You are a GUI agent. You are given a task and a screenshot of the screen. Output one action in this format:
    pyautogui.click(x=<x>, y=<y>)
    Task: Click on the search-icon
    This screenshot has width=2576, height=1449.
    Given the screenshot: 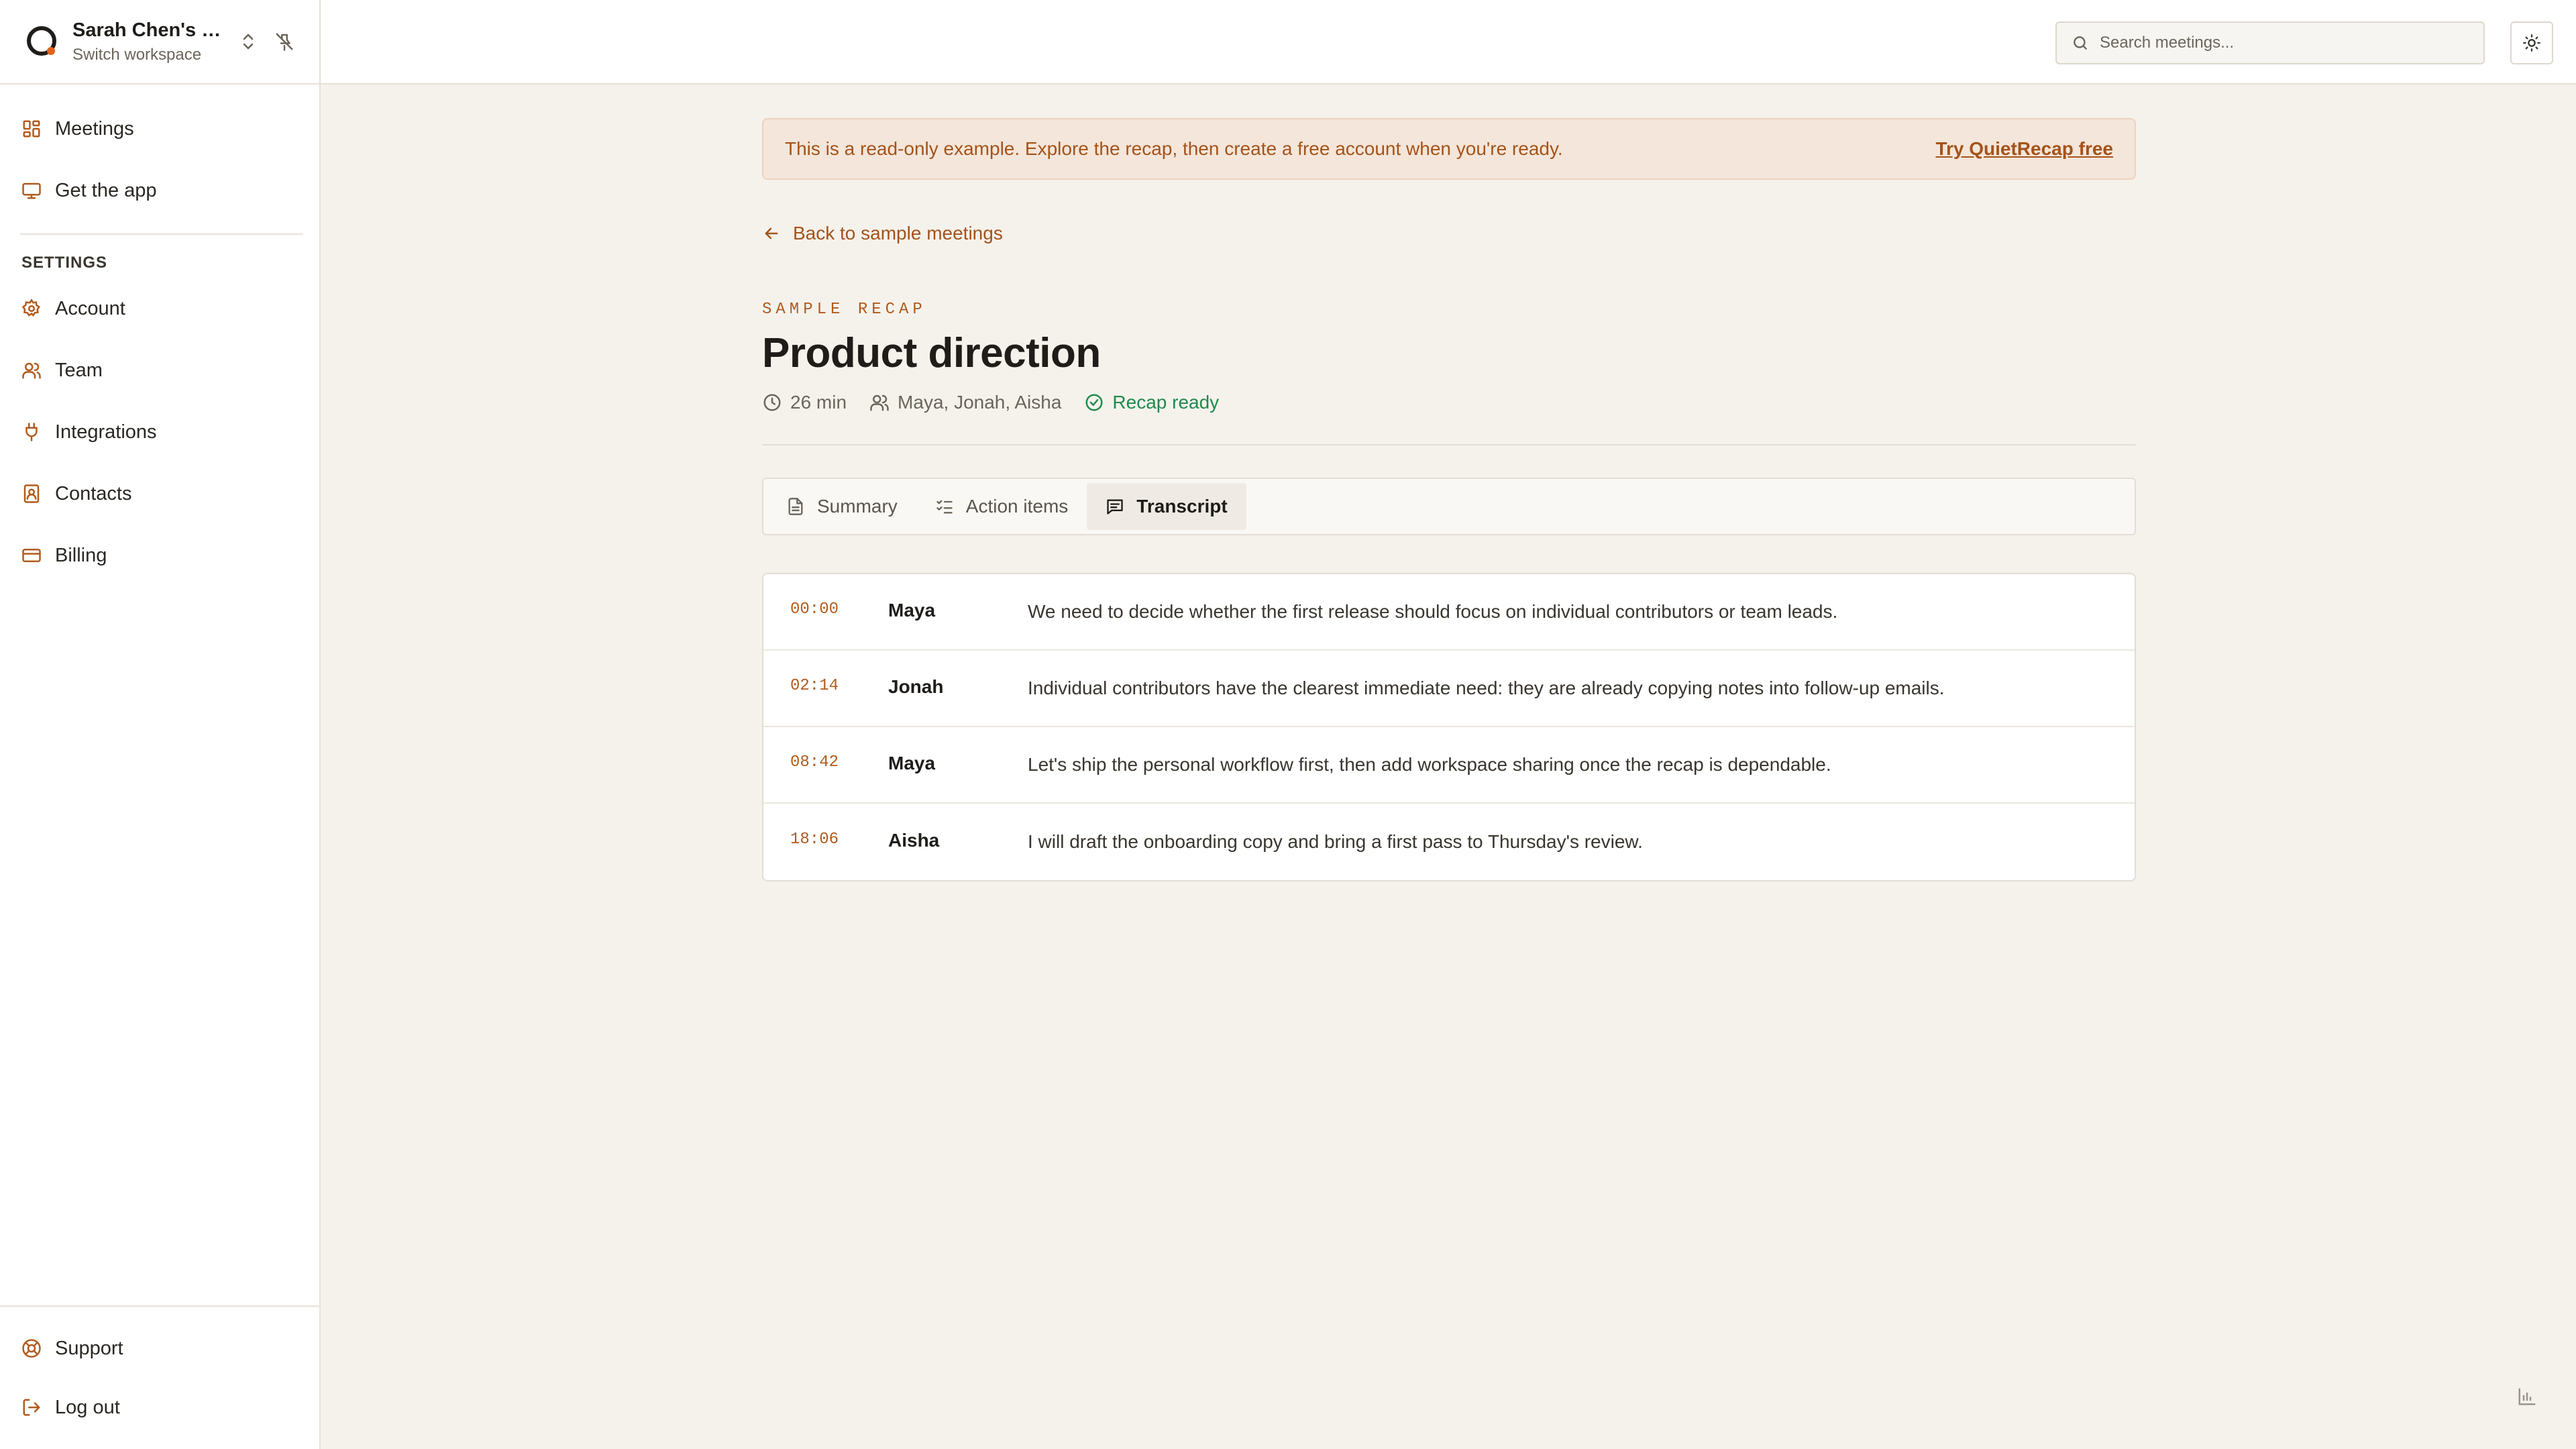 What is the action you would take?
    pyautogui.click(x=2080, y=43)
    